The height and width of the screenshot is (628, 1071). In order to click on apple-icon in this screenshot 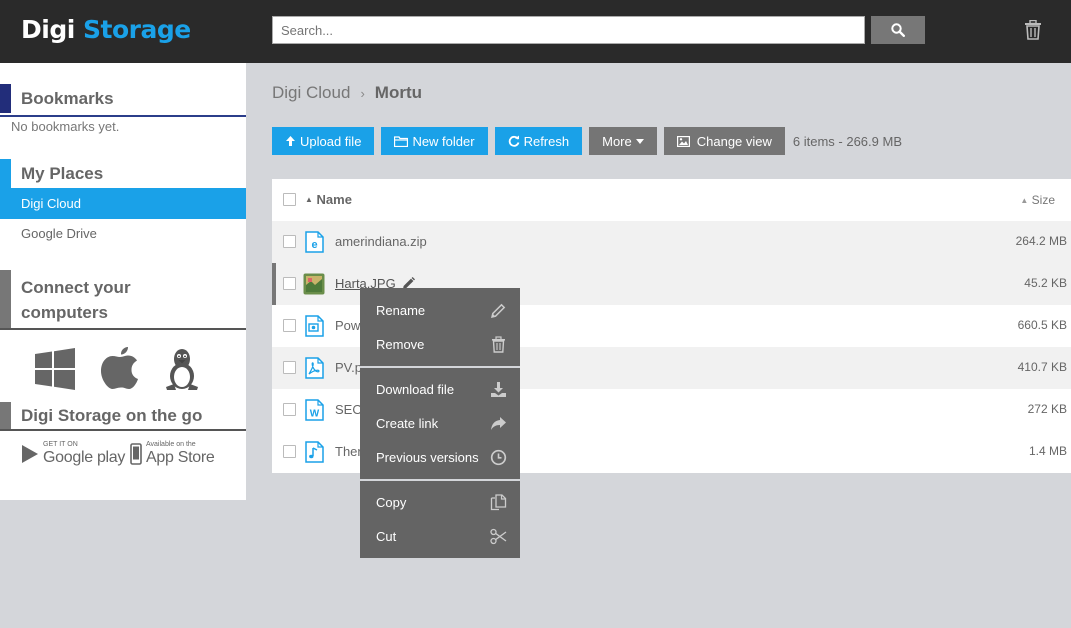, I will do `click(120, 369)`.